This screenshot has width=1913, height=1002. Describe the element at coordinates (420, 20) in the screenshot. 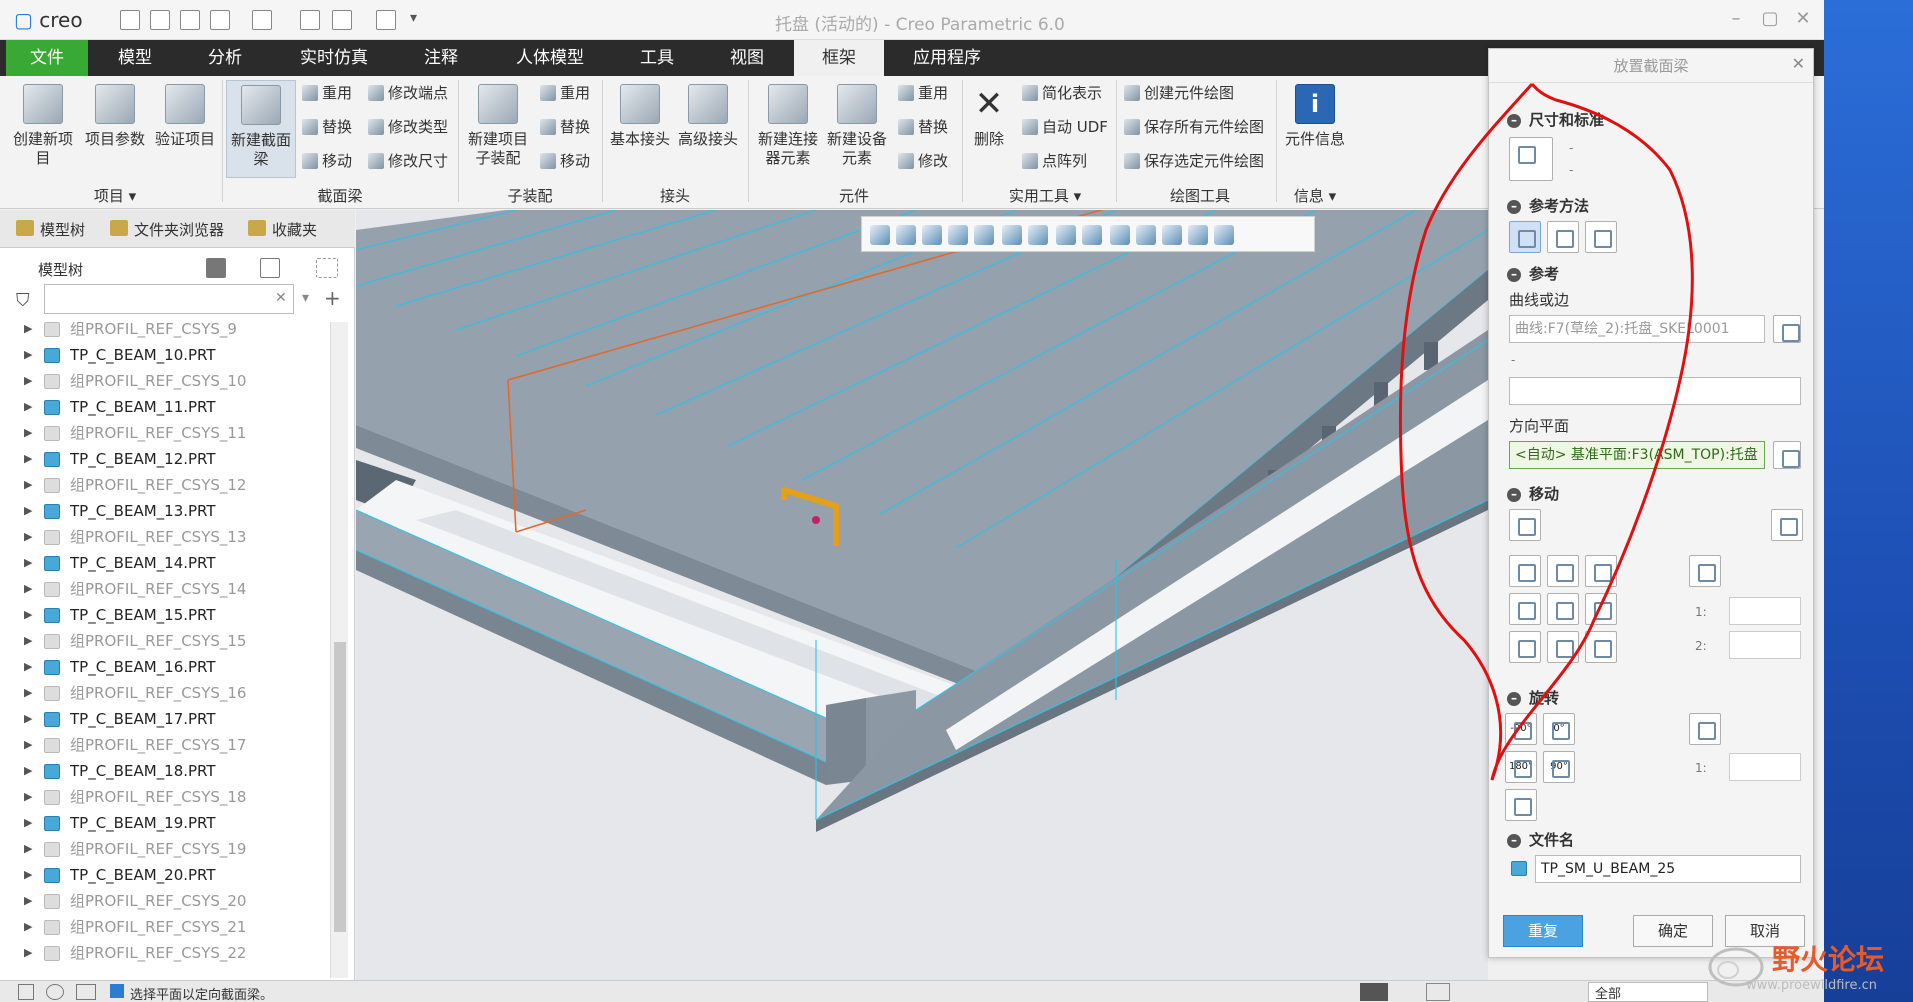

I see `customize-dropdown-icon: ▾` at that location.